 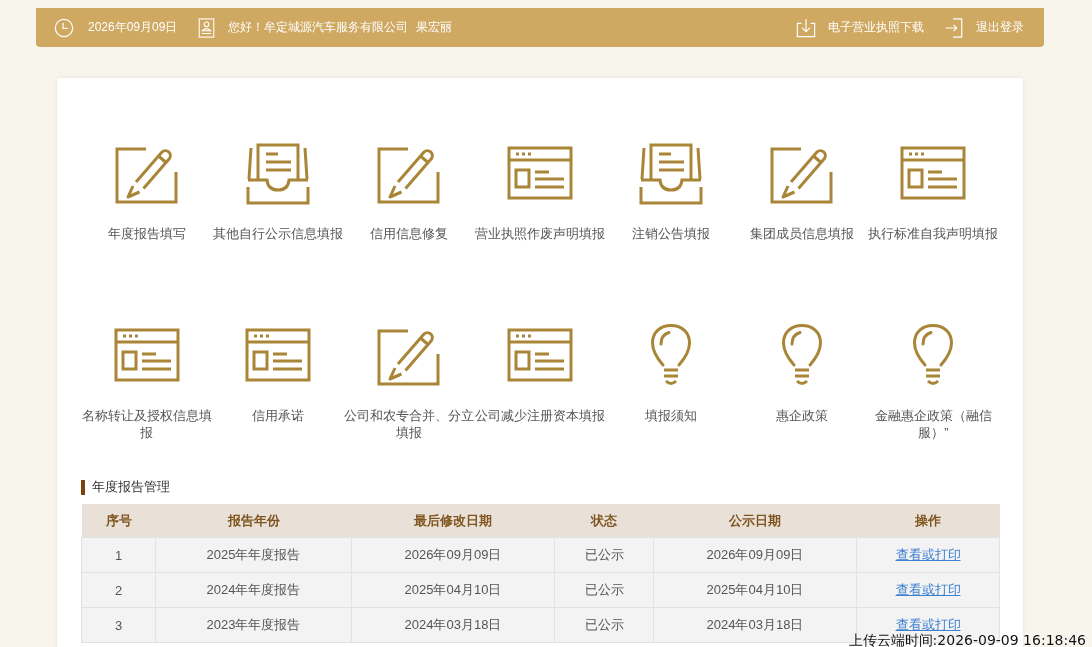 I want to click on service-tile: 其他自行公示信息填报, so click(x=278, y=200).